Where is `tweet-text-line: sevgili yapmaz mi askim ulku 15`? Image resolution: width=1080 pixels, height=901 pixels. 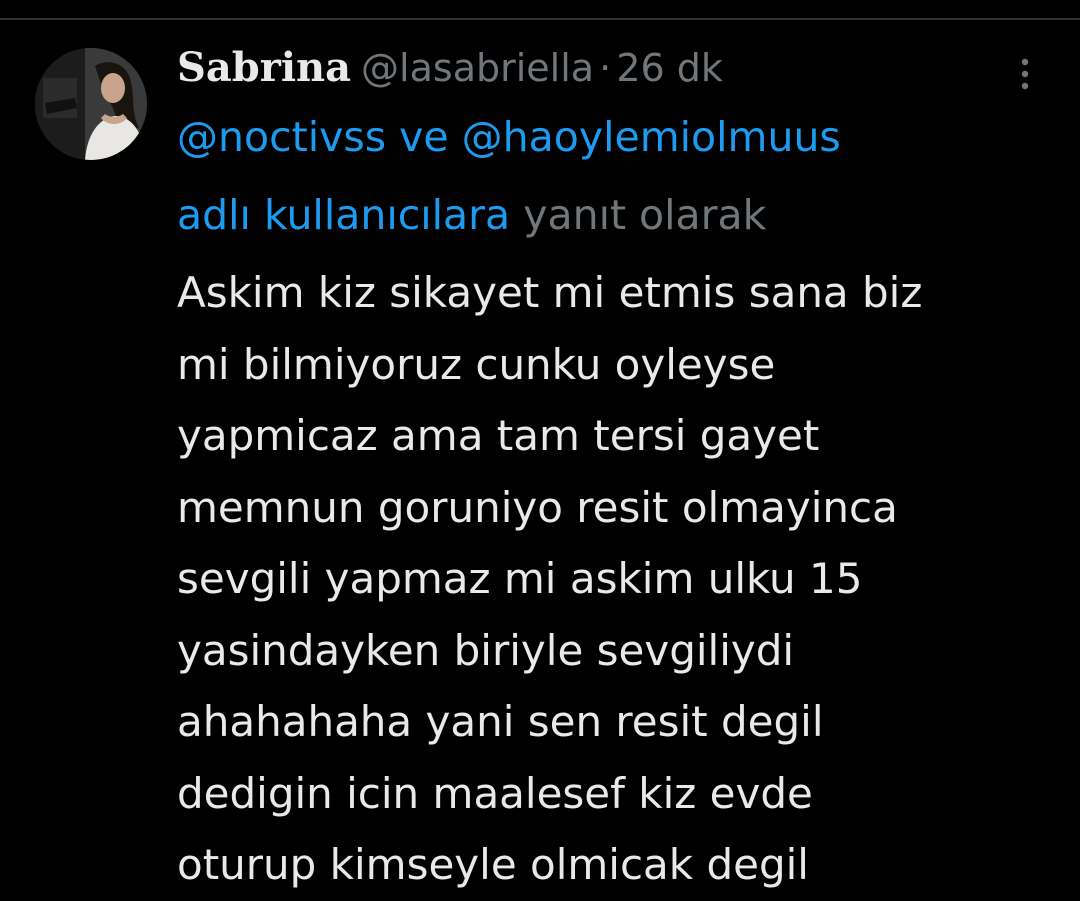
tweet-text-line: sevgili yapmaz mi askim ulku 15 is located at coordinates (520, 578).